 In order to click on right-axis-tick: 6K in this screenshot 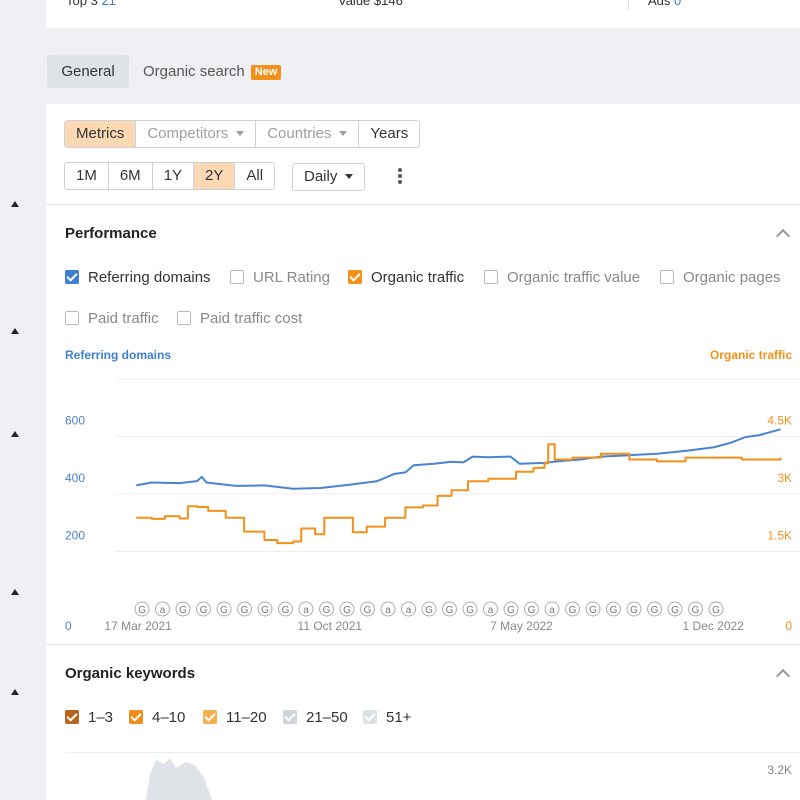, I will do `click(784, 369)`.